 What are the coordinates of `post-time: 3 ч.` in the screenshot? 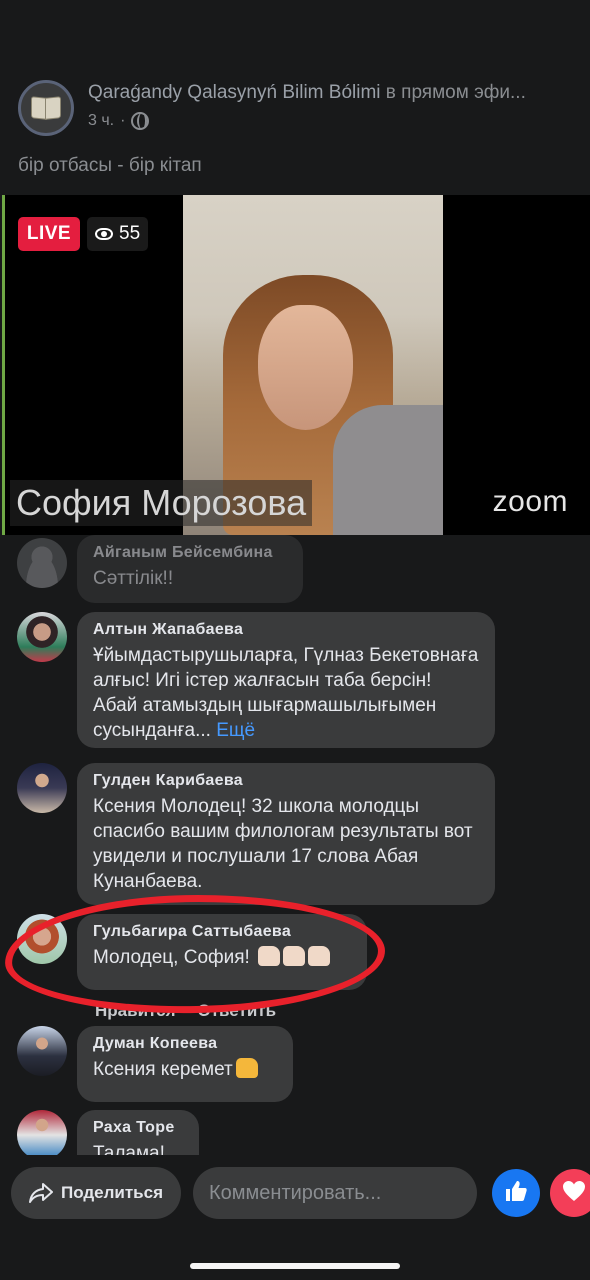 It's located at (101, 120).